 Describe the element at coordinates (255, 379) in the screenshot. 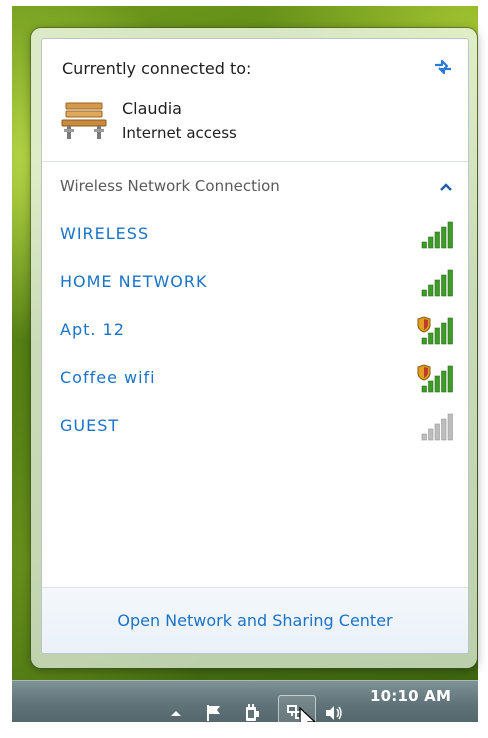

I see `network-item: Coffee wifi` at that location.